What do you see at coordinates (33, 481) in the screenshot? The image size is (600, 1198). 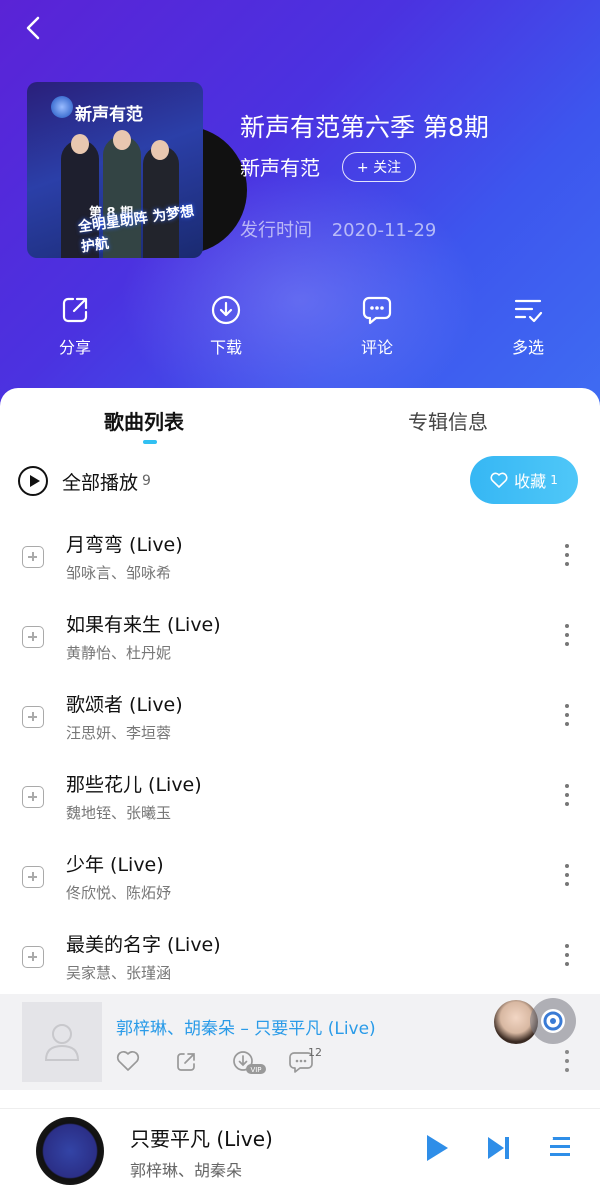 I see `play-circle-icon` at bounding box center [33, 481].